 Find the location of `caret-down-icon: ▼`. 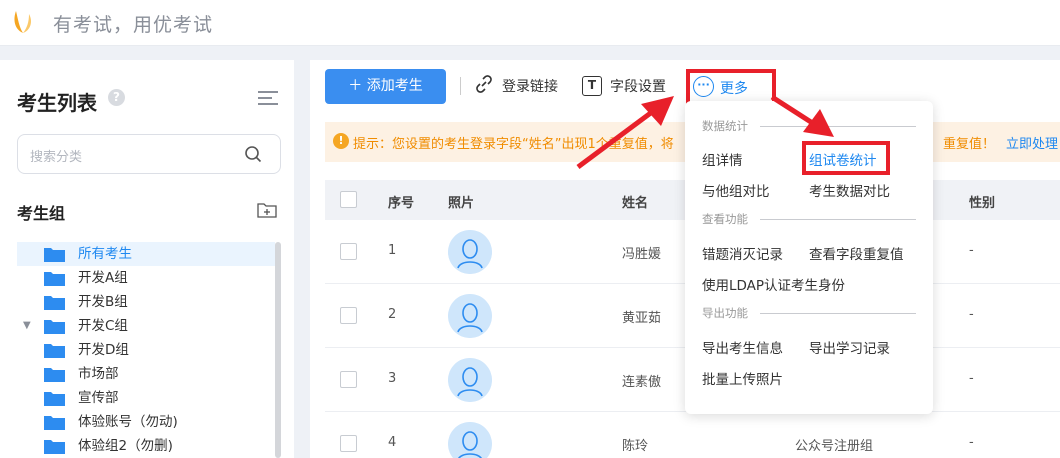

caret-down-icon: ▼ is located at coordinates (27, 326).